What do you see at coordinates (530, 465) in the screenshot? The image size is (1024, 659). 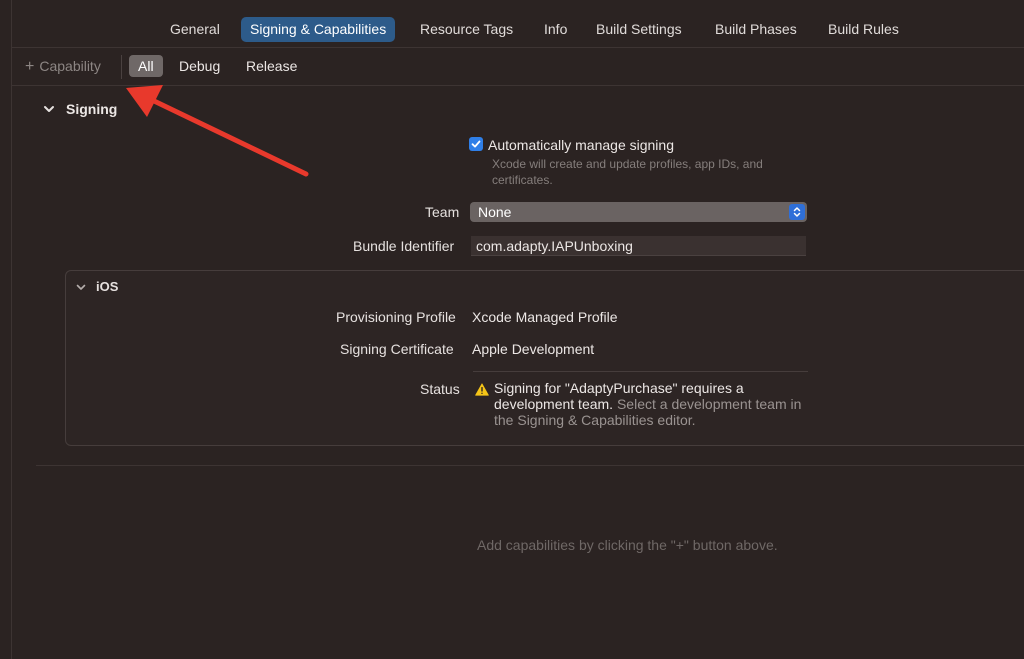 I see `section-divider` at bounding box center [530, 465].